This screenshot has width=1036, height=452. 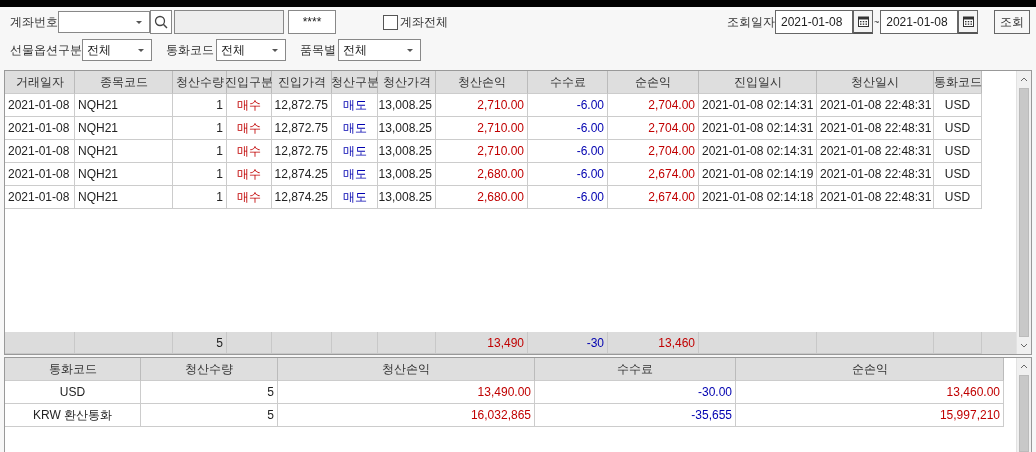 I want to click on column-header: 진입일시, so click(x=758, y=82).